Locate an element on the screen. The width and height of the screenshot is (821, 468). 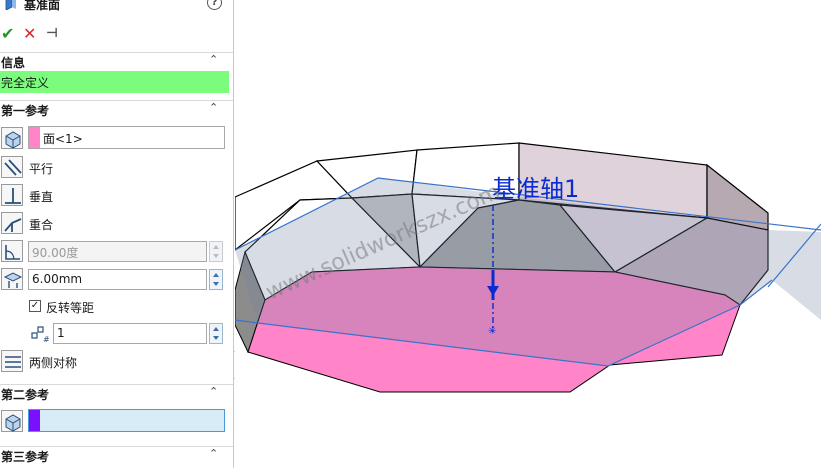
panel-title: 基准面 is located at coordinates (42, 6).